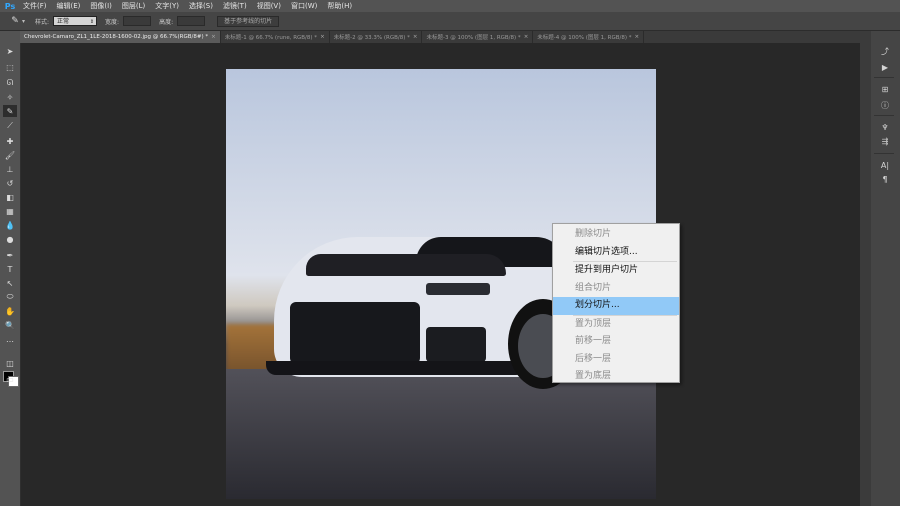 Image resolution: width=900 pixels, height=506 pixels. Describe the element at coordinates (396, 368) in the screenshot. I see `car-front-splitter` at that location.